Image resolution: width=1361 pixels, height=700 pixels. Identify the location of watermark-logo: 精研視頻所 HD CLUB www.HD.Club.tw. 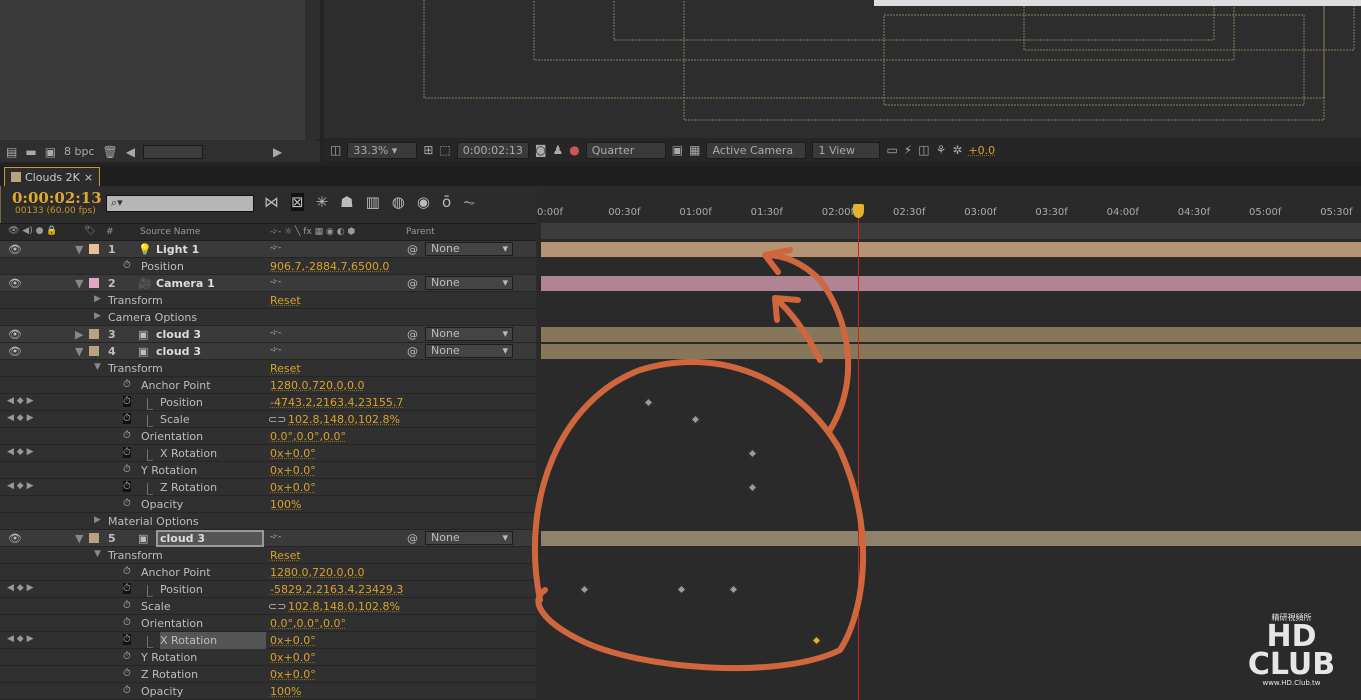
(1291, 649).